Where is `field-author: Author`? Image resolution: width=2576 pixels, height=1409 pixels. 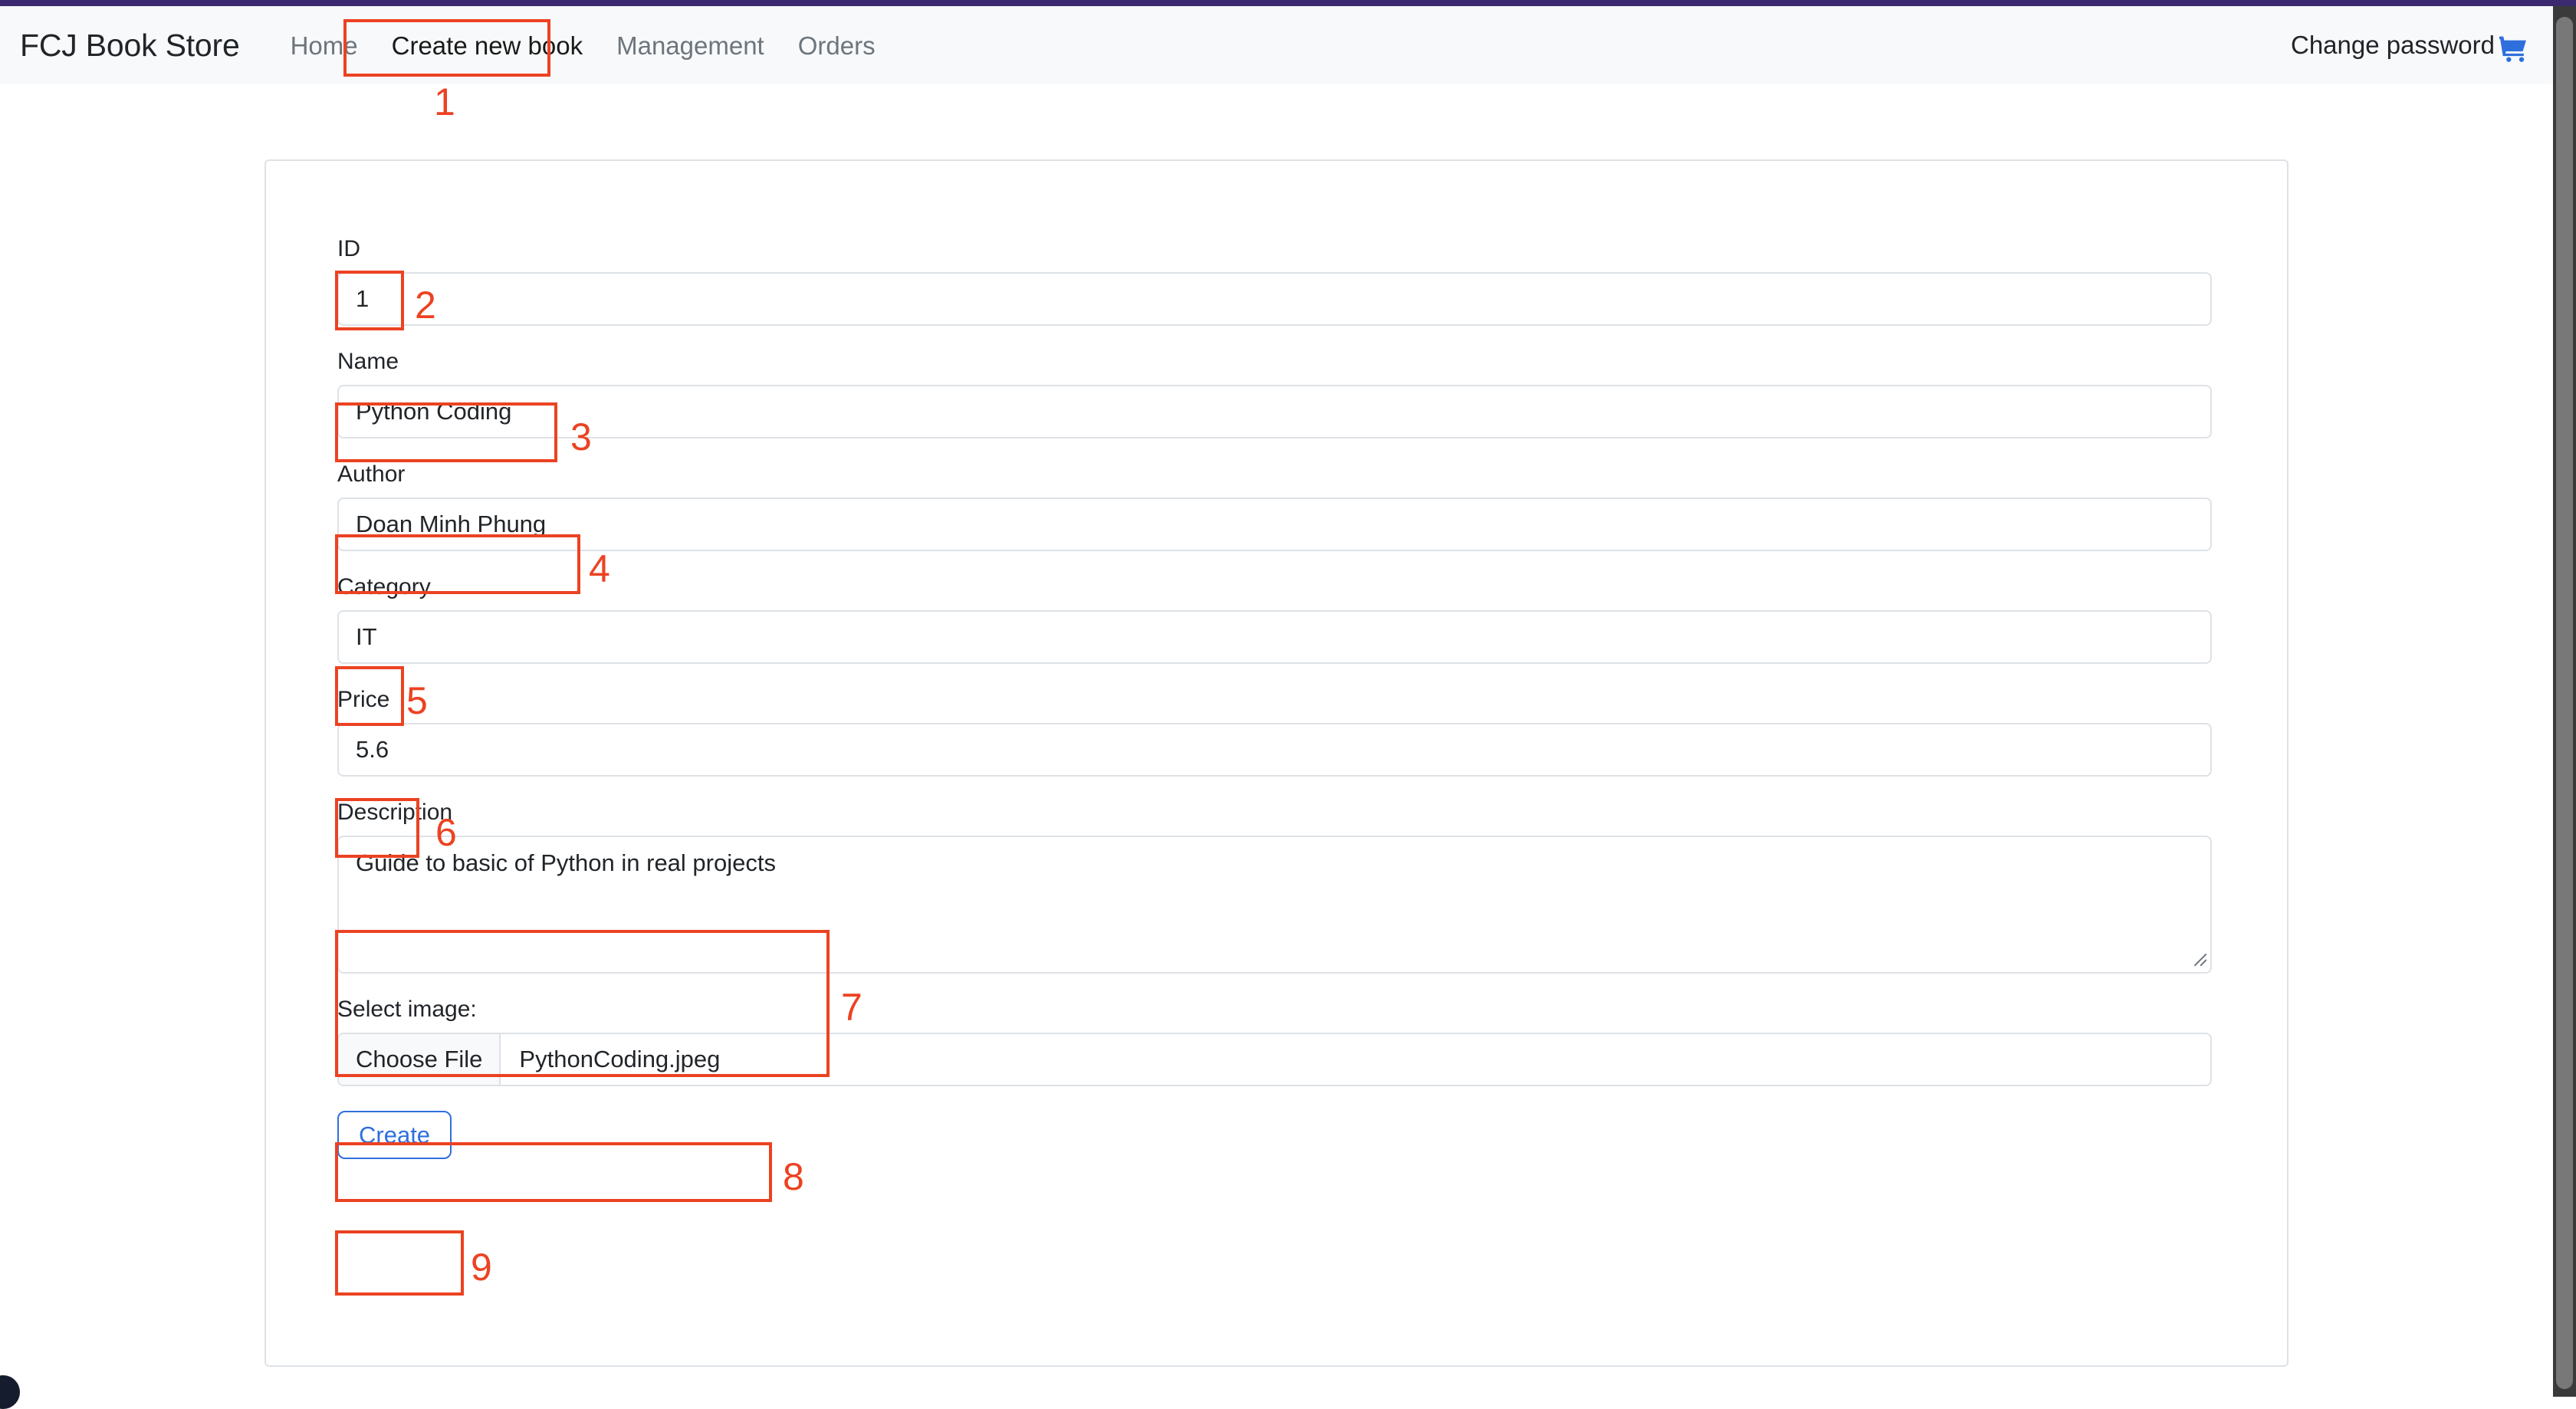 field-author: Author is located at coordinates (1276, 507).